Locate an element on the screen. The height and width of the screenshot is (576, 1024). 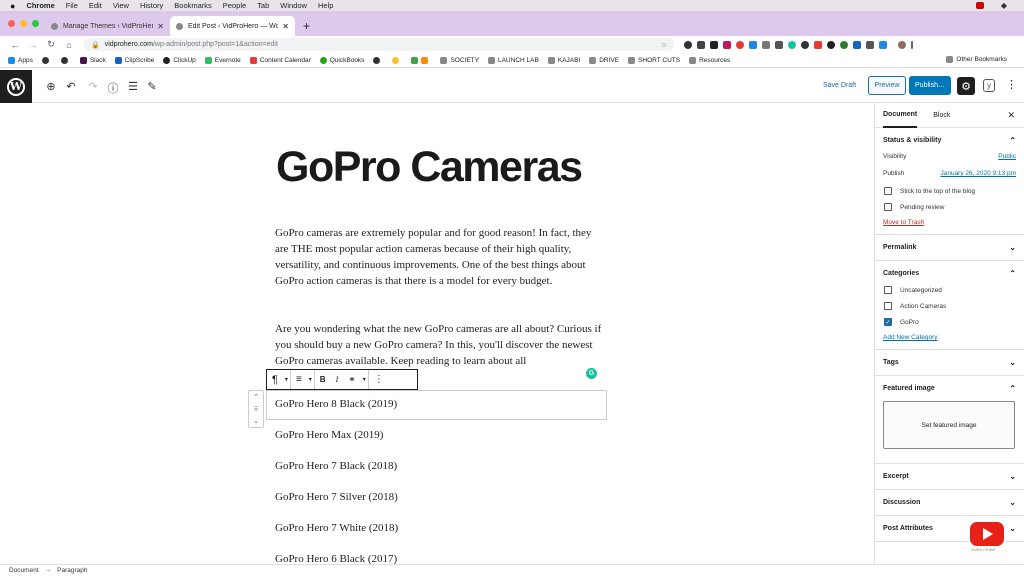
menu-file: File is located at coordinates (72, 5).